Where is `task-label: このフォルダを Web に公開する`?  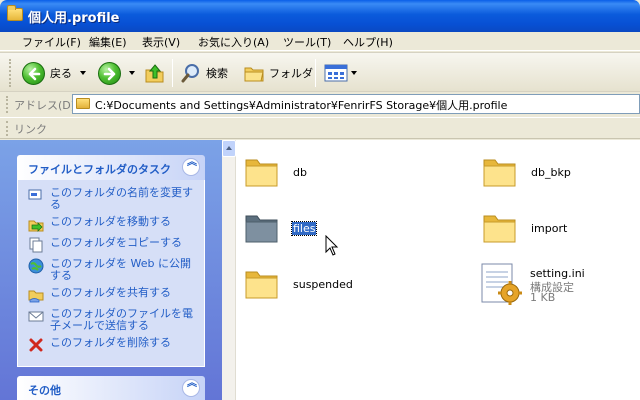
task-label: このフォルダを Web に公開する is located at coordinates (120, 269).